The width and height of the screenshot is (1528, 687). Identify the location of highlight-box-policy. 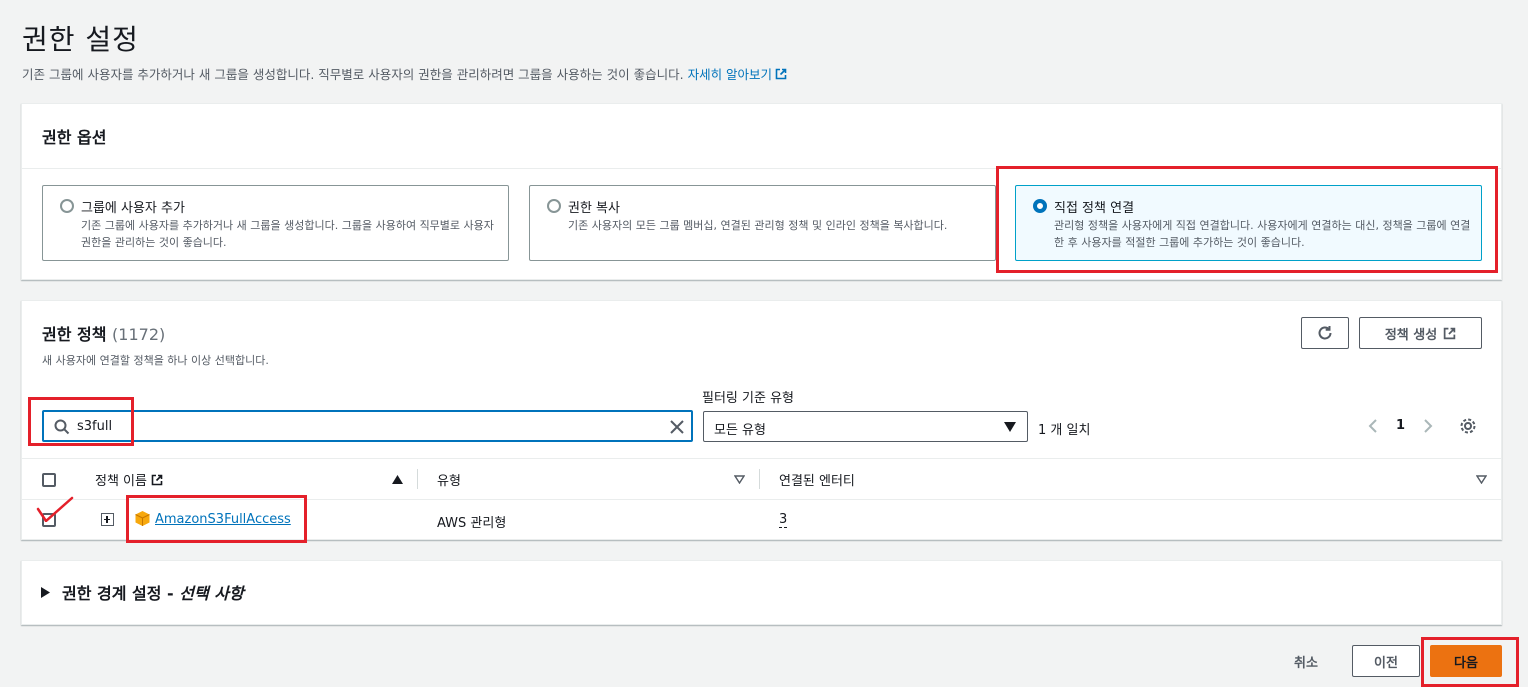
(216, 519).